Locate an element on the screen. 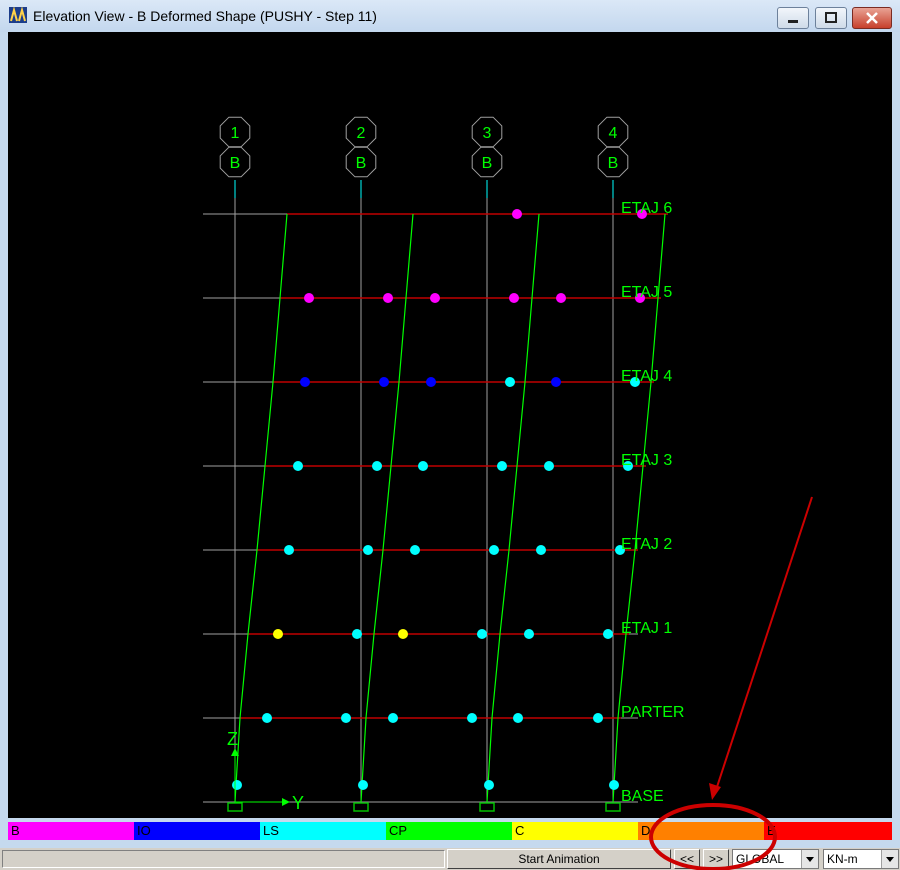 This screenshot has width=900, height=870. legend-item-io: IO is located at coordinates (197, 831).